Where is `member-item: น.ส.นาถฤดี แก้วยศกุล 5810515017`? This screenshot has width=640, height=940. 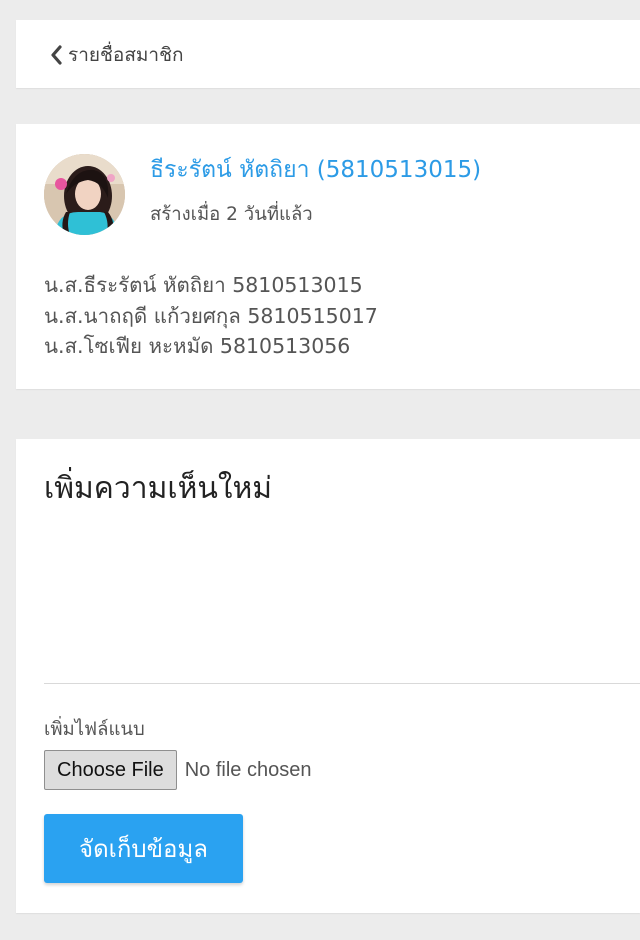 member-item: น.ส.นาถฤดี แก้วยศกุล 5810515017 is located at coordinates (211, 315).